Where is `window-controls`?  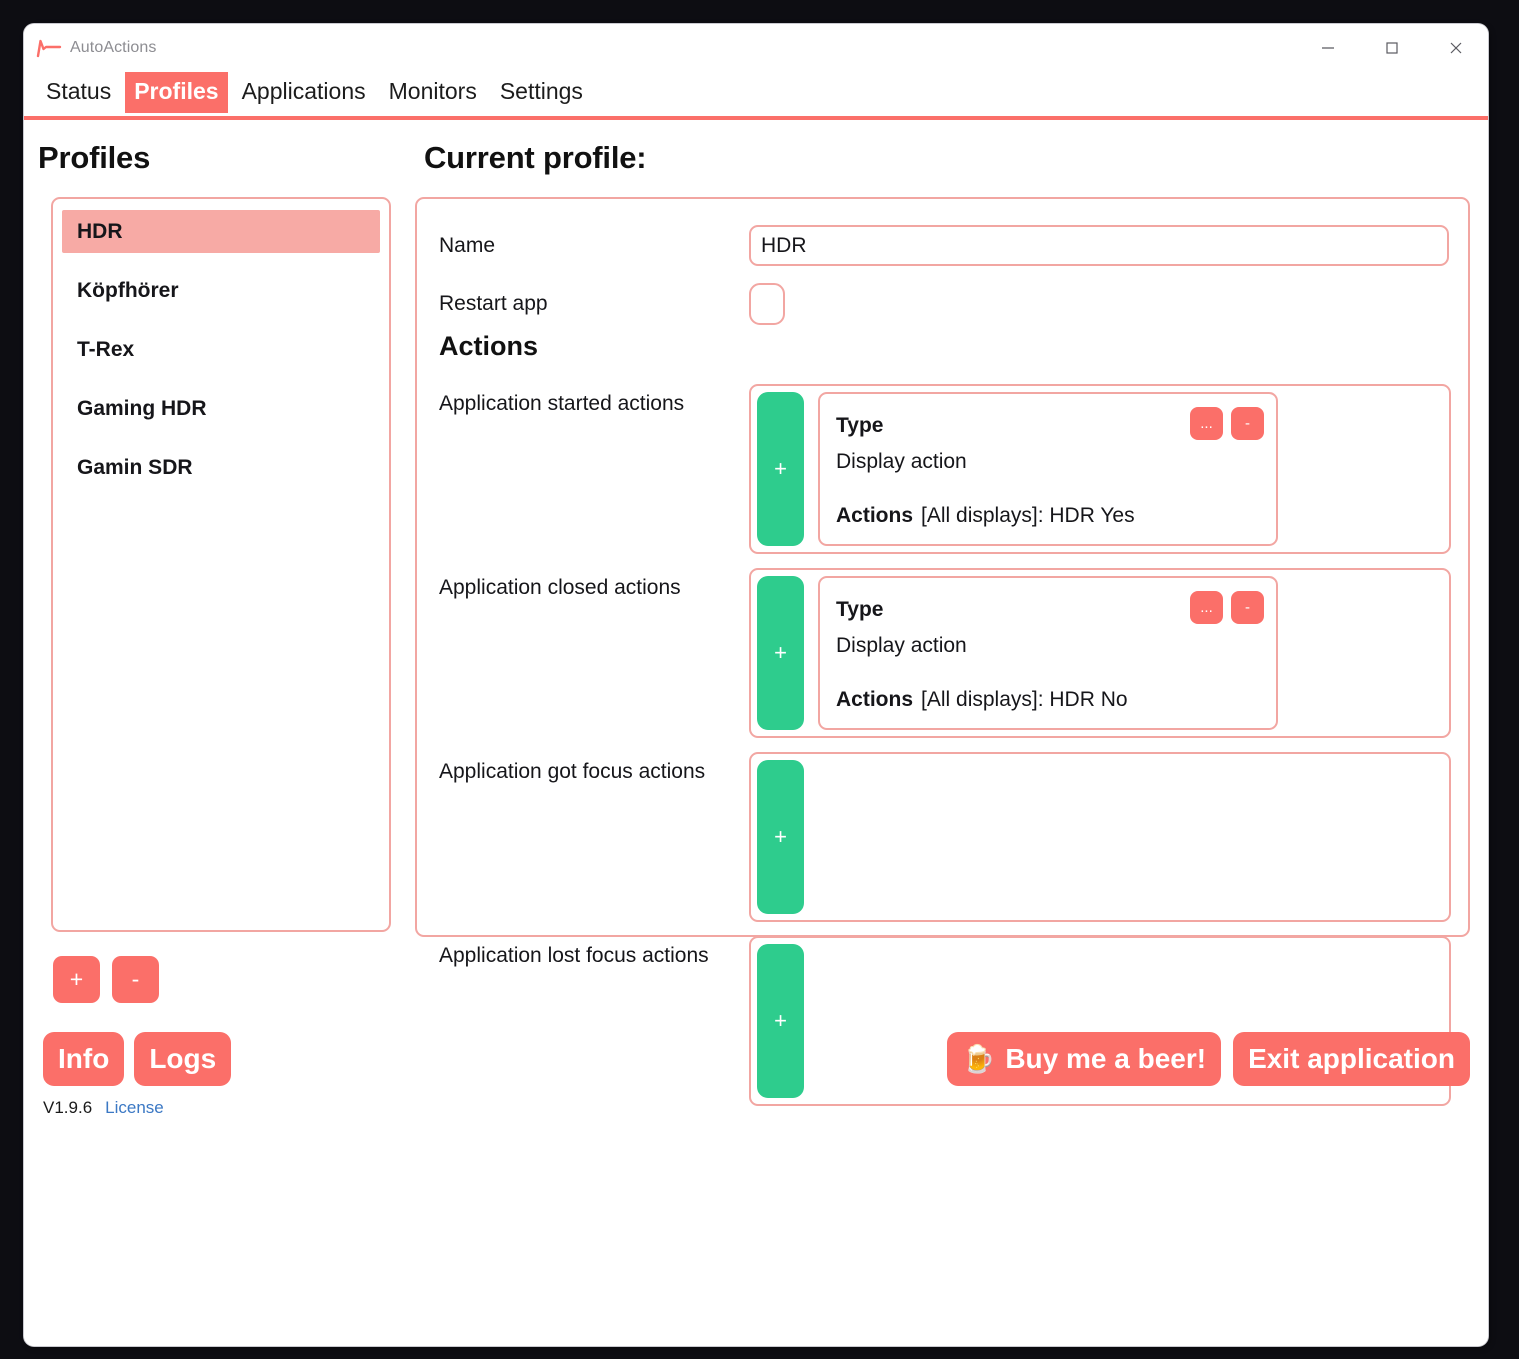 window-controls is located at coordinates (1392, 48).